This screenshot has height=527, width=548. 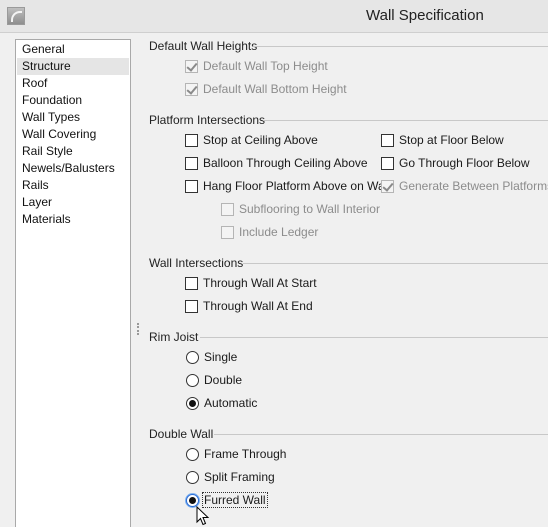 I want to click on subflooring-checkbox, so click(x=227, y=209).